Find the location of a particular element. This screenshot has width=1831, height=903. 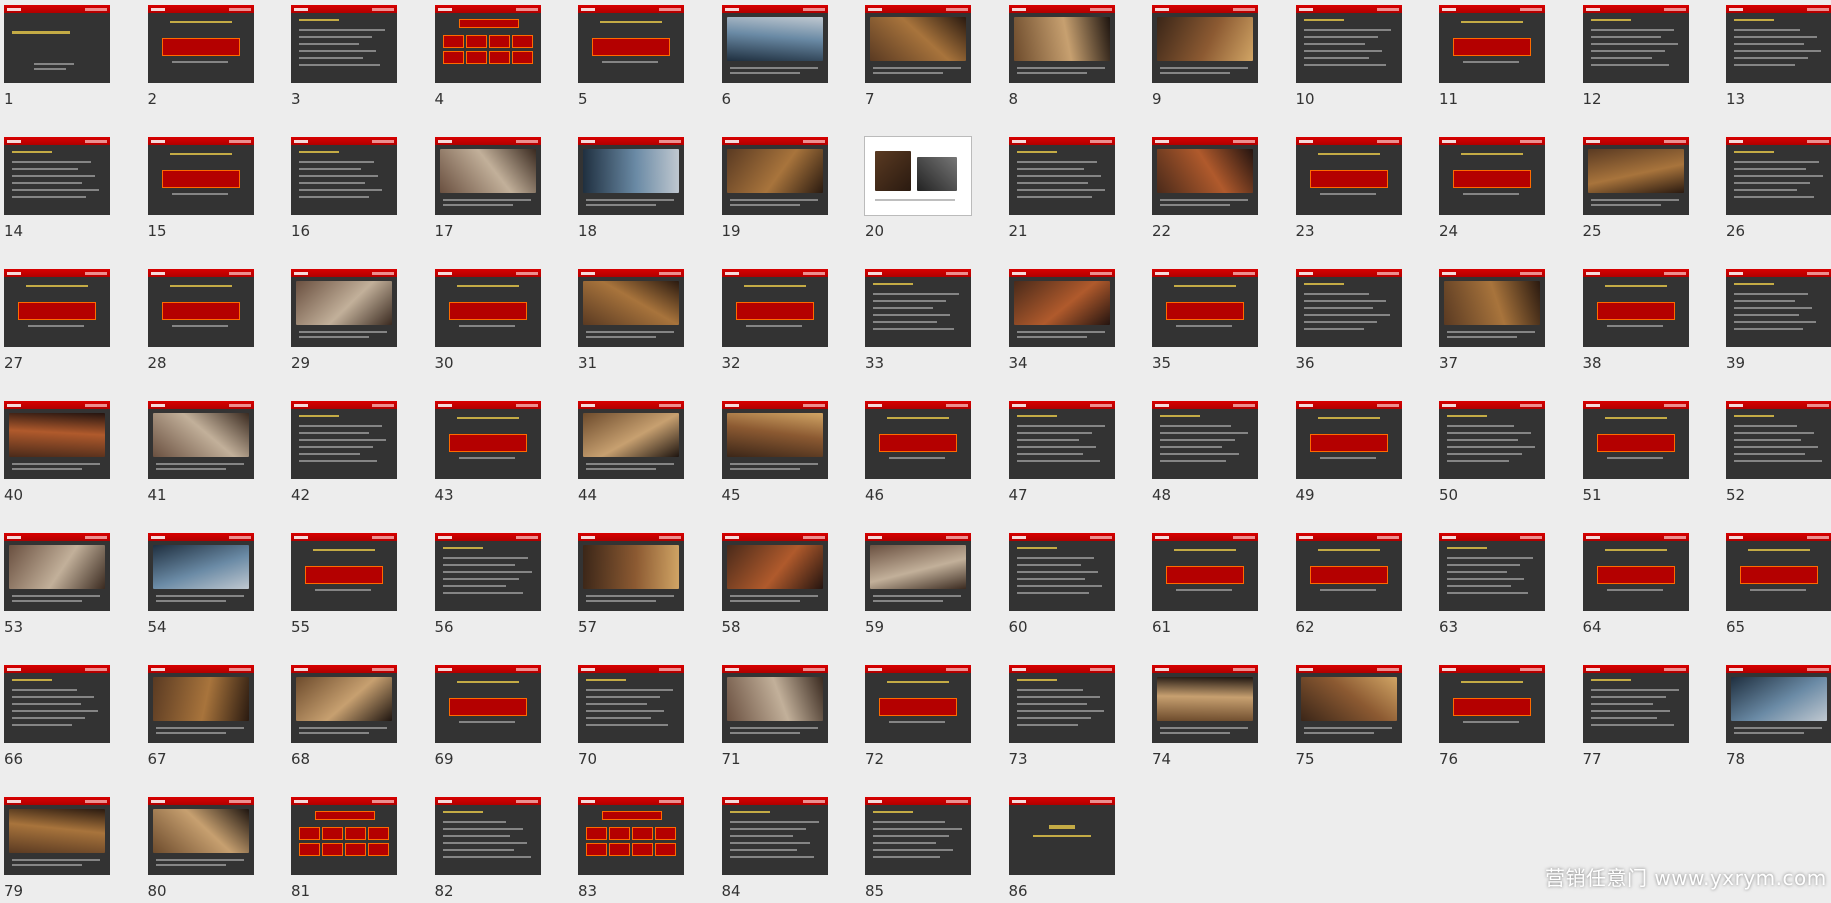

slide-thumbnail: 67 is located at coordinates (200, 718).